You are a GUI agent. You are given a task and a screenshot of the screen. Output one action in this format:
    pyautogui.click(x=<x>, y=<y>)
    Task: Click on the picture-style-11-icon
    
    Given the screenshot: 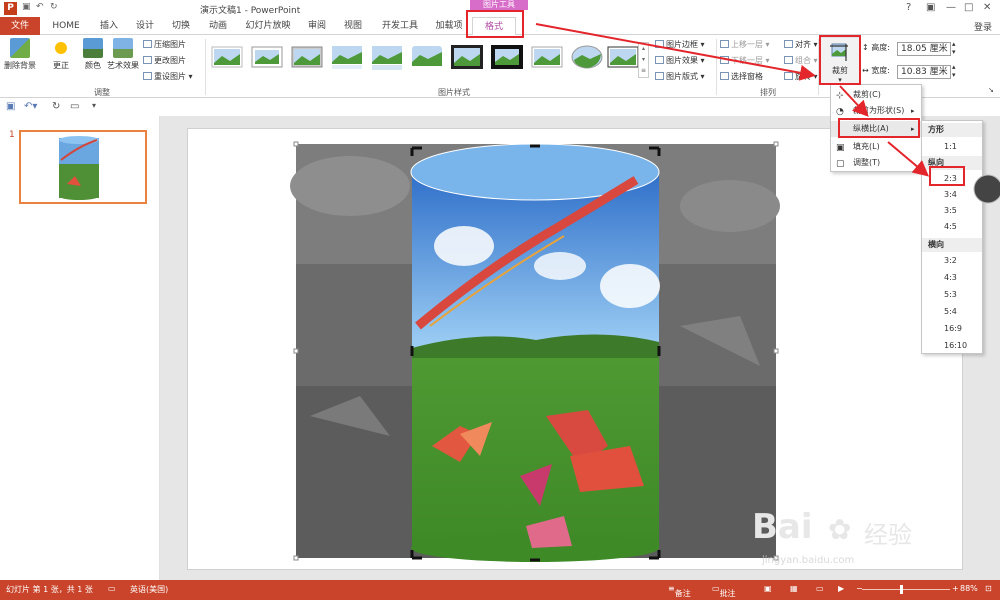 What is the action you would take?
    pyautogui.click(x=623, y=57)
    